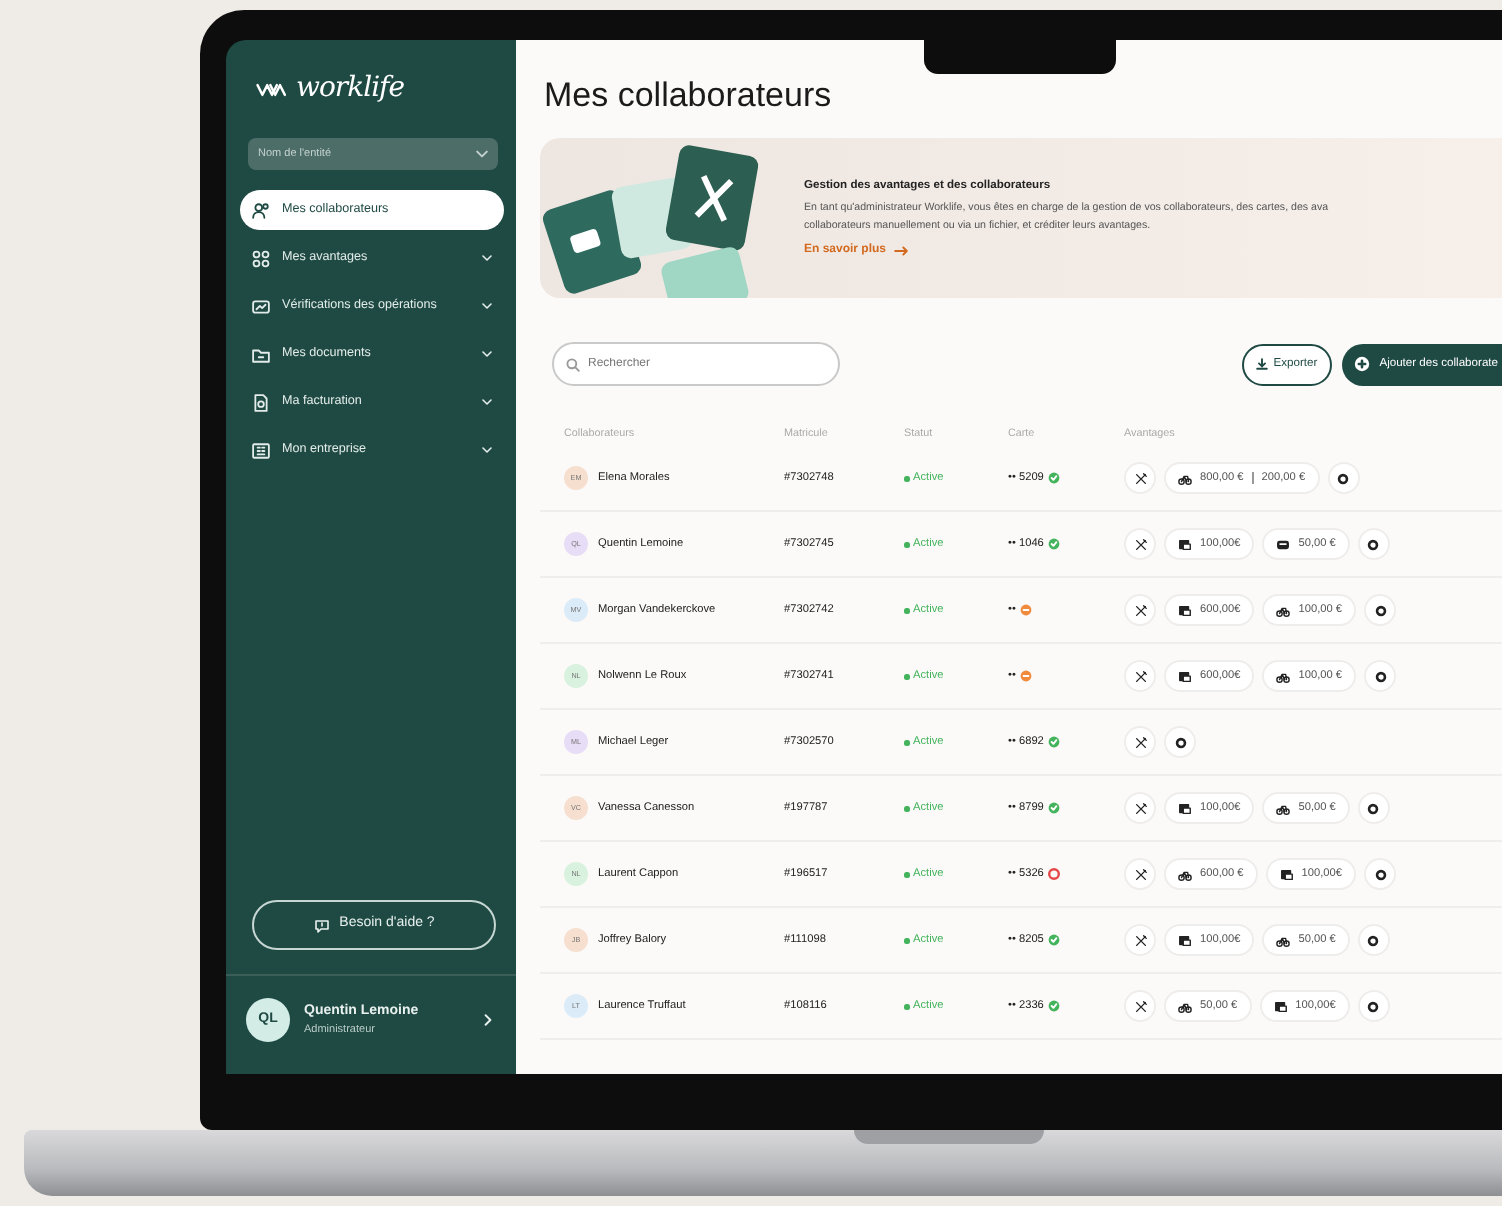  What do you see at coordinates (689, 96) in the screenshot?
I see `page-title: Mes collaborateurs` at bounding box center [689, 96].